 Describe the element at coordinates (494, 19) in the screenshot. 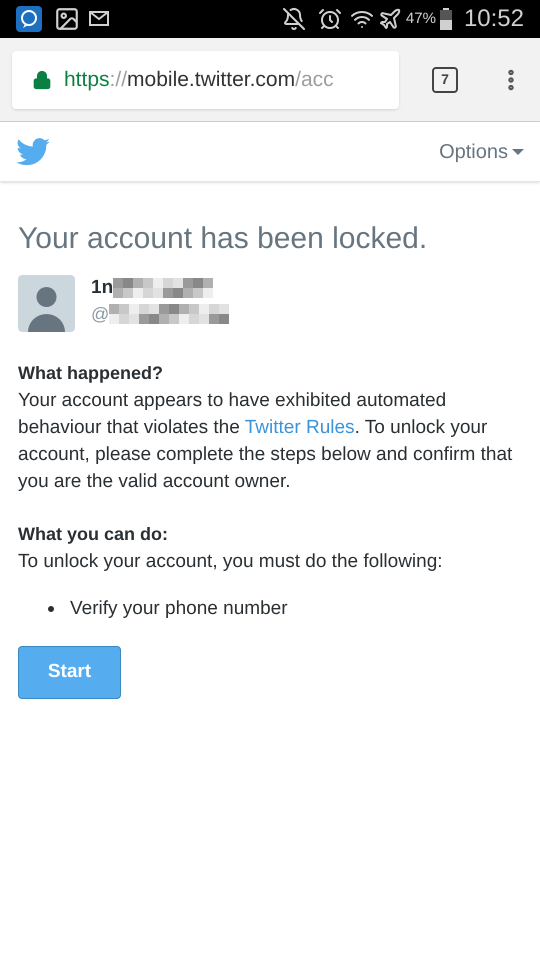

I see `clock: 10:52` at that location.